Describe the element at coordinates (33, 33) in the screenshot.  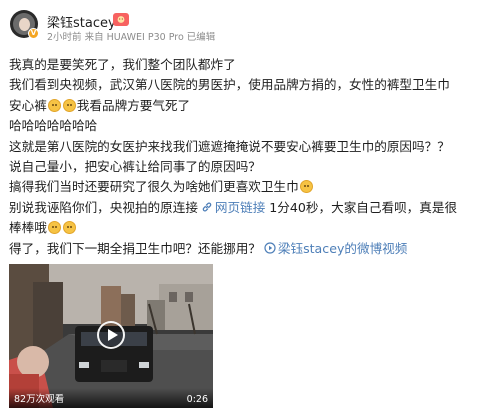
I see `vip-badge-icon: V` at that location.